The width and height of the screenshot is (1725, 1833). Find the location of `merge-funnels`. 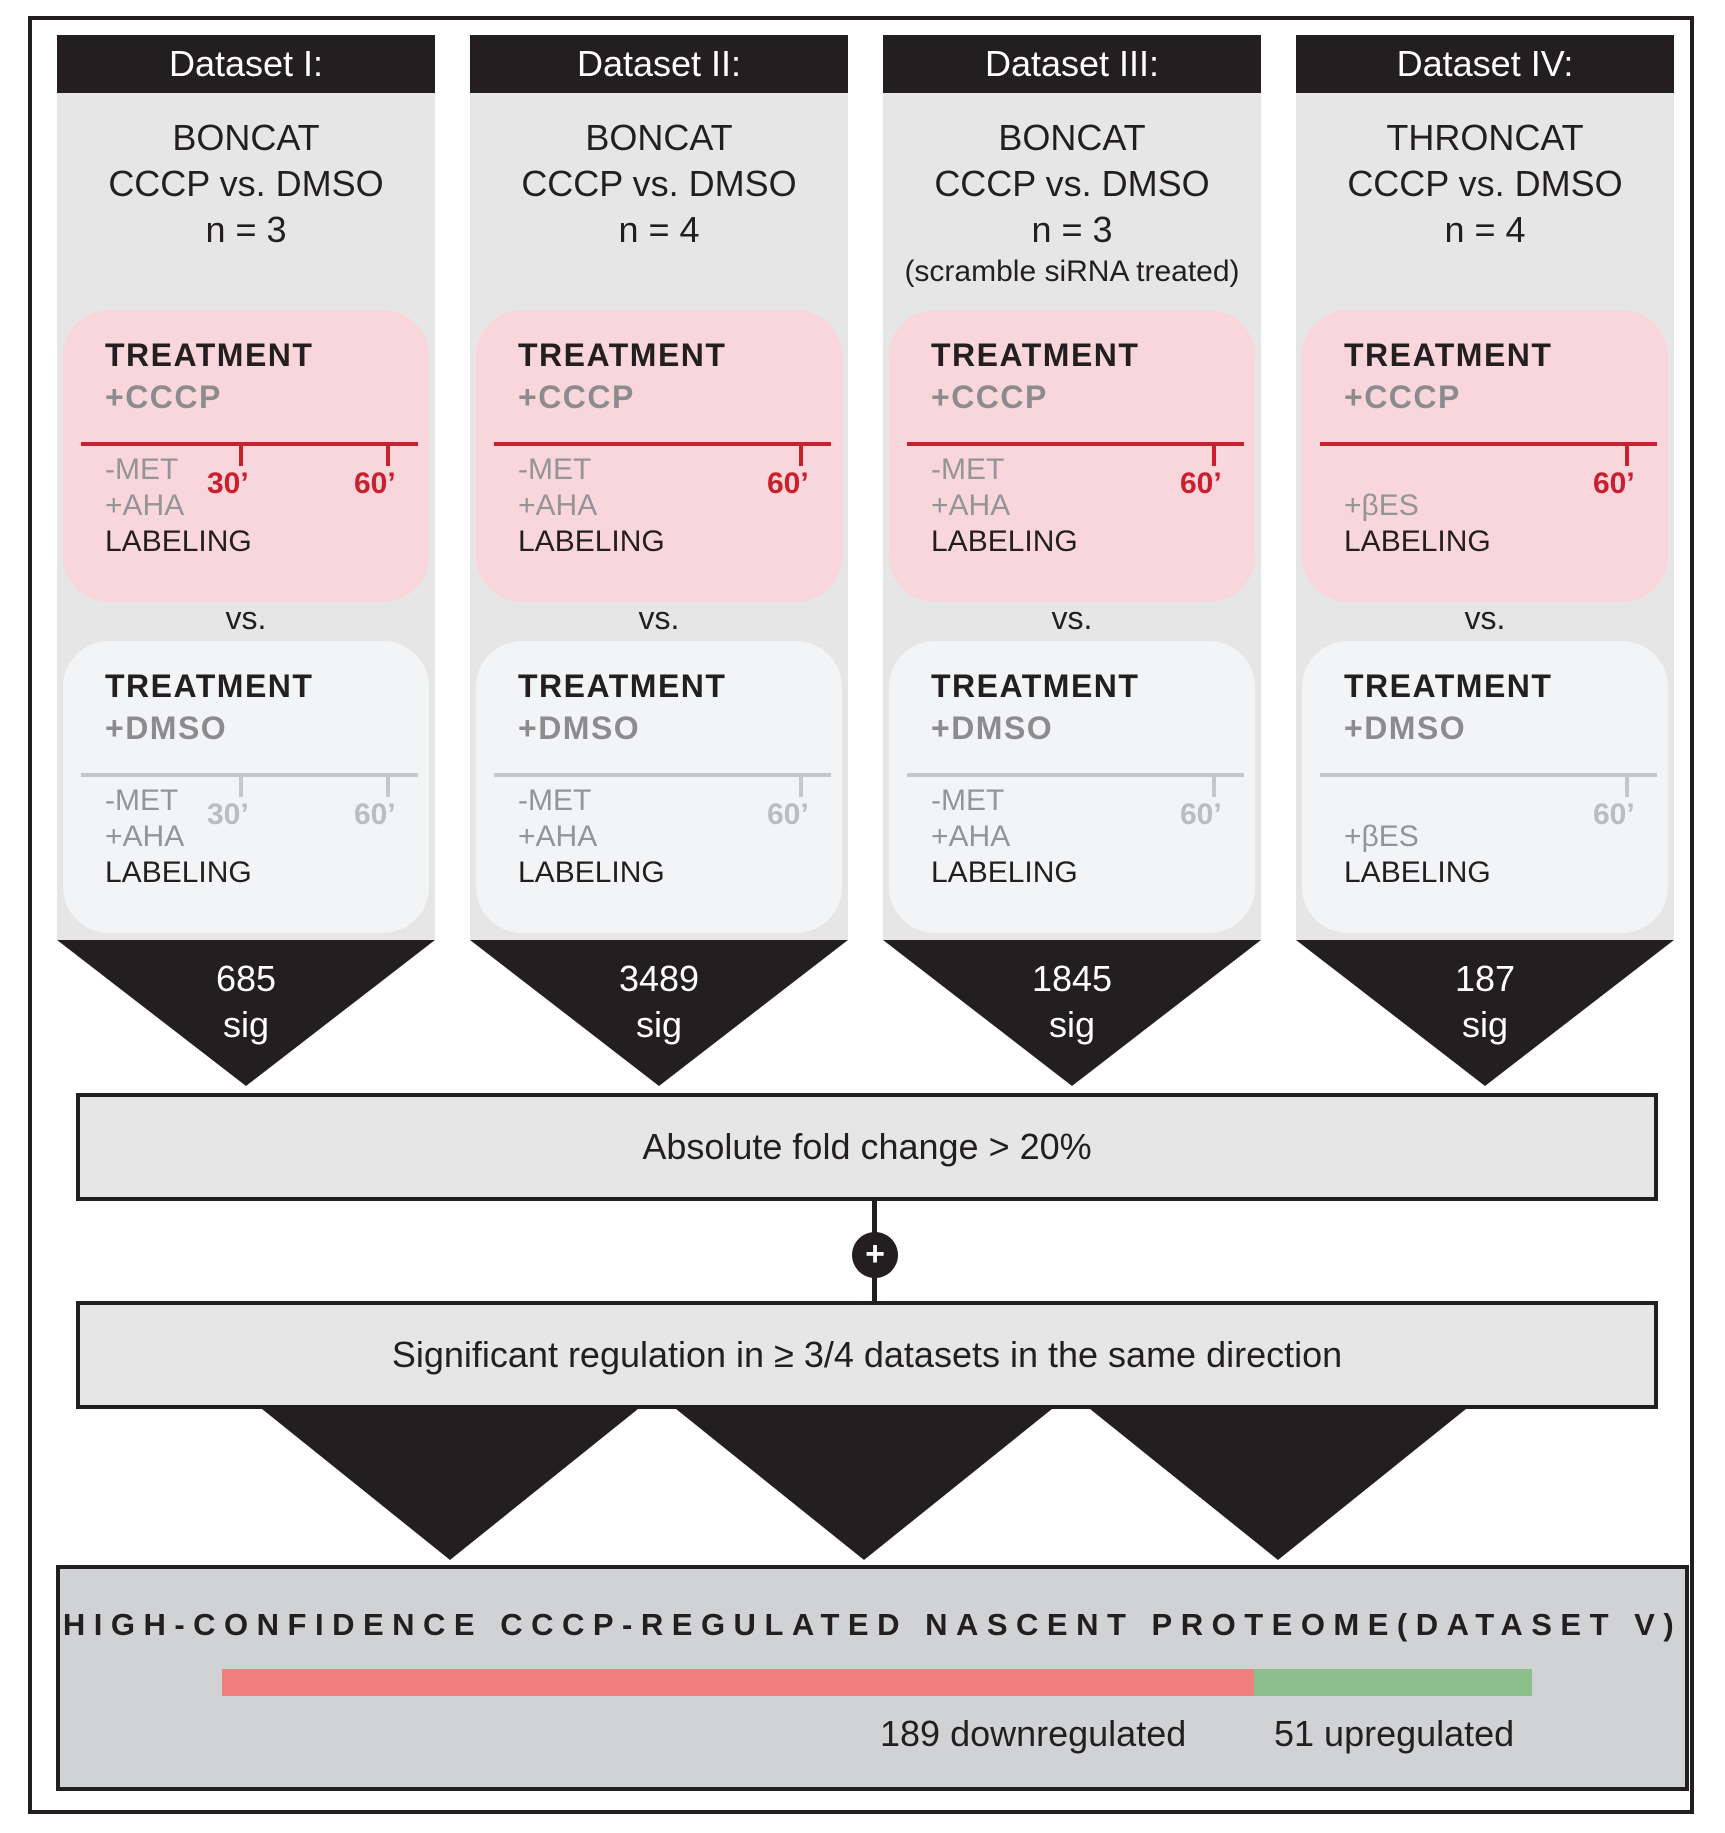

merge-funnels is located at coordinates (864, 1484).